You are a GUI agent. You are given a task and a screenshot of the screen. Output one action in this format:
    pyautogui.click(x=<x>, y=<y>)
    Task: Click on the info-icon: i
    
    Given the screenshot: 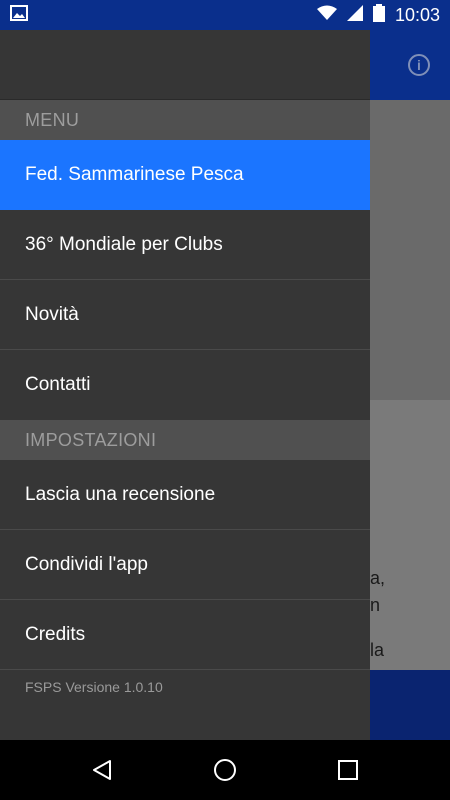 What is the action you would take?
    pyautogui.click(x=419, y=65)
    